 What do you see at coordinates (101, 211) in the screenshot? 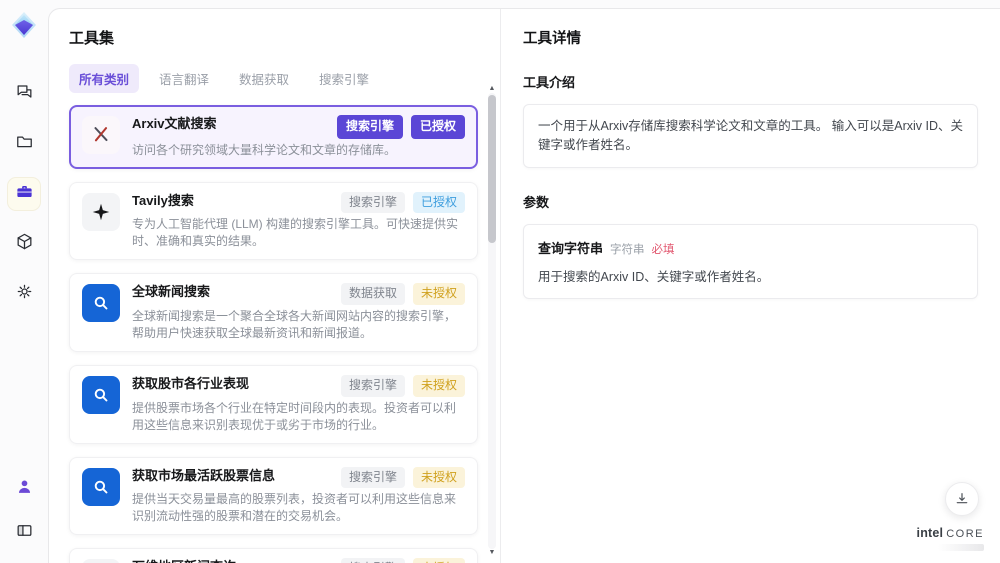
I see `sparkle-icon` at bounding box center [101, 211].